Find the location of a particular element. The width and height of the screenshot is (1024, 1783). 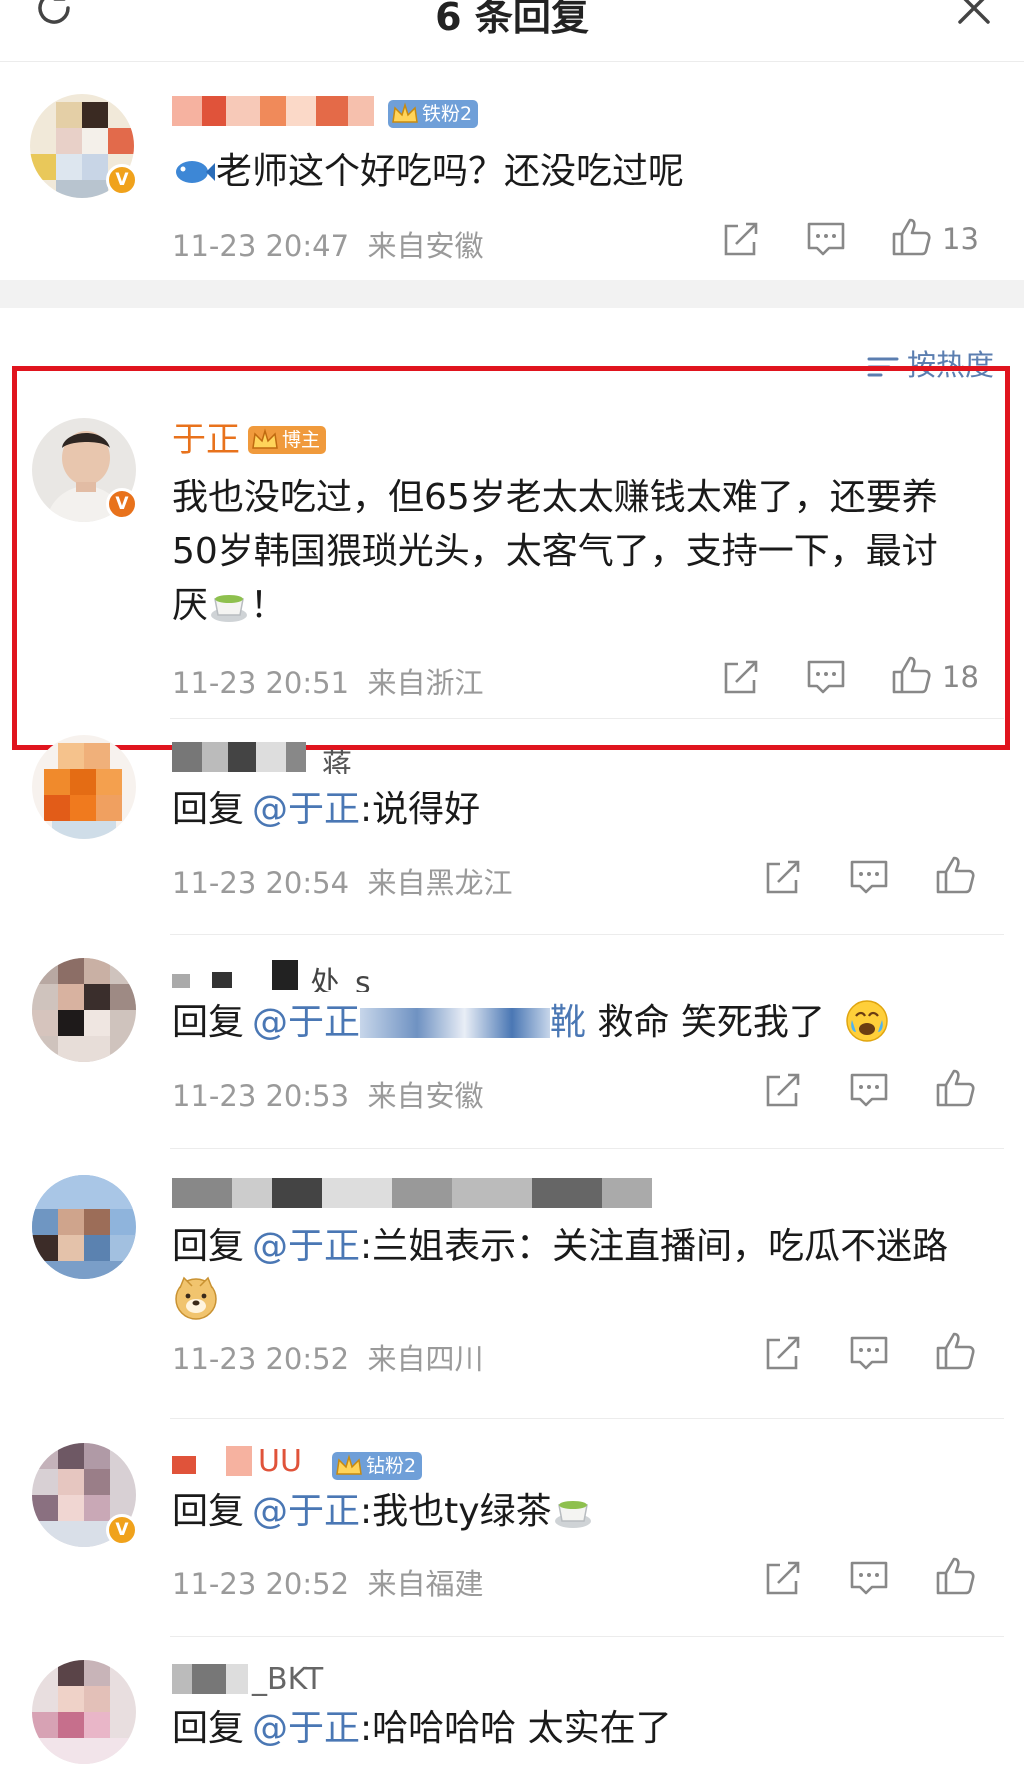

blogger-badge: 博主 is located at coordinates (287, 440).